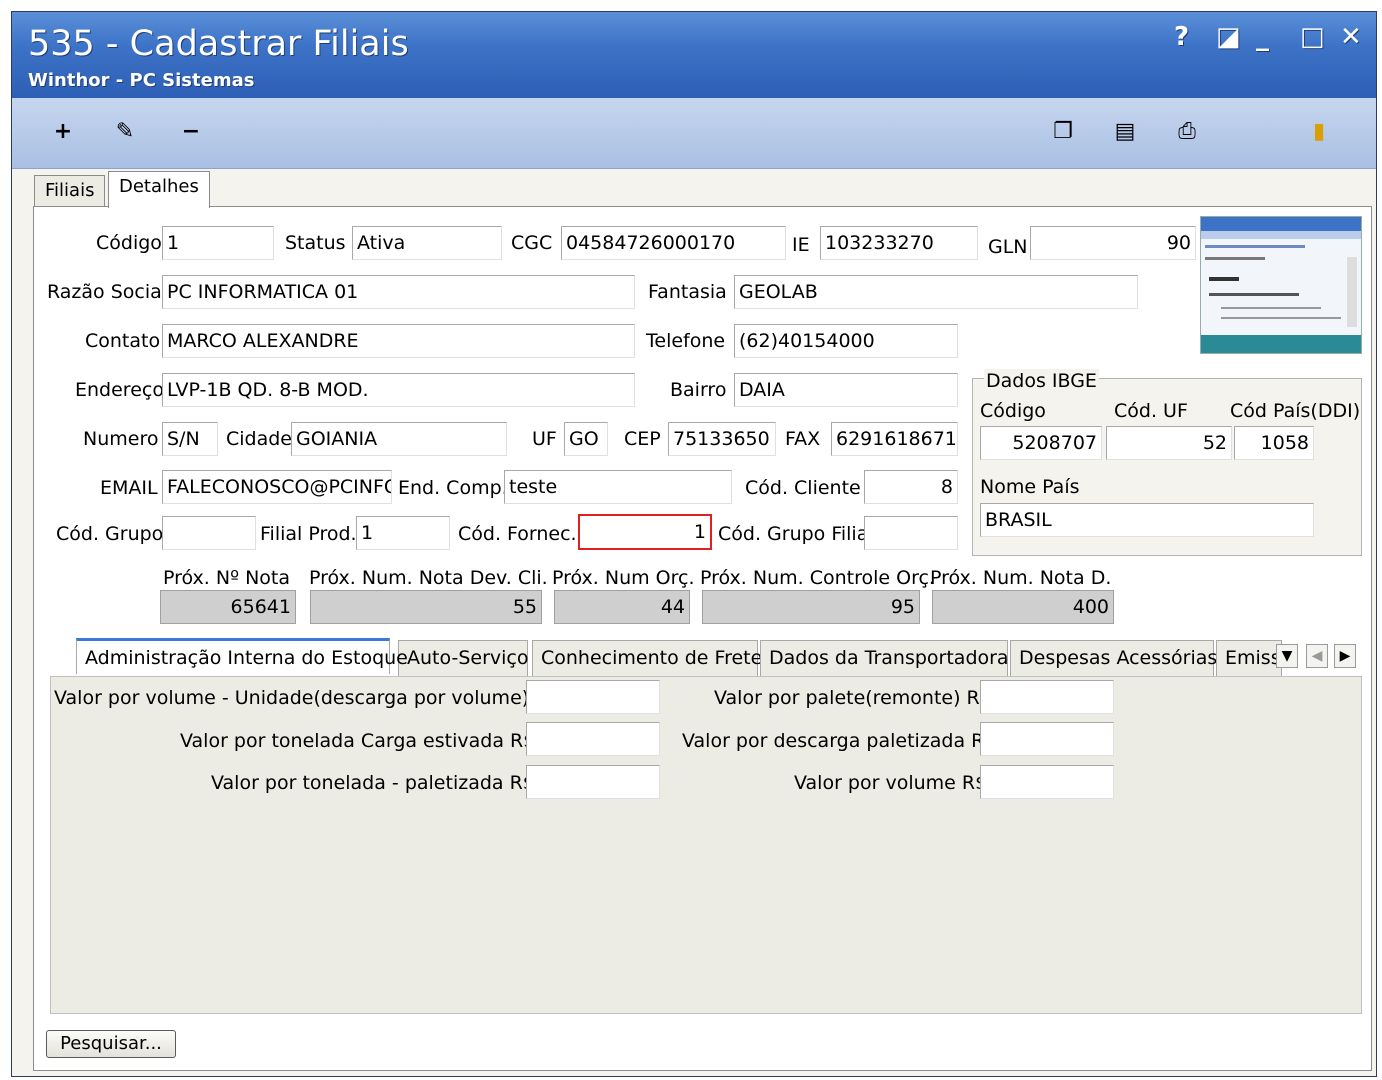 The width and height of the screenshot is (1382, 1080). I want to click on codigo-label: Código, so click(129, 243).